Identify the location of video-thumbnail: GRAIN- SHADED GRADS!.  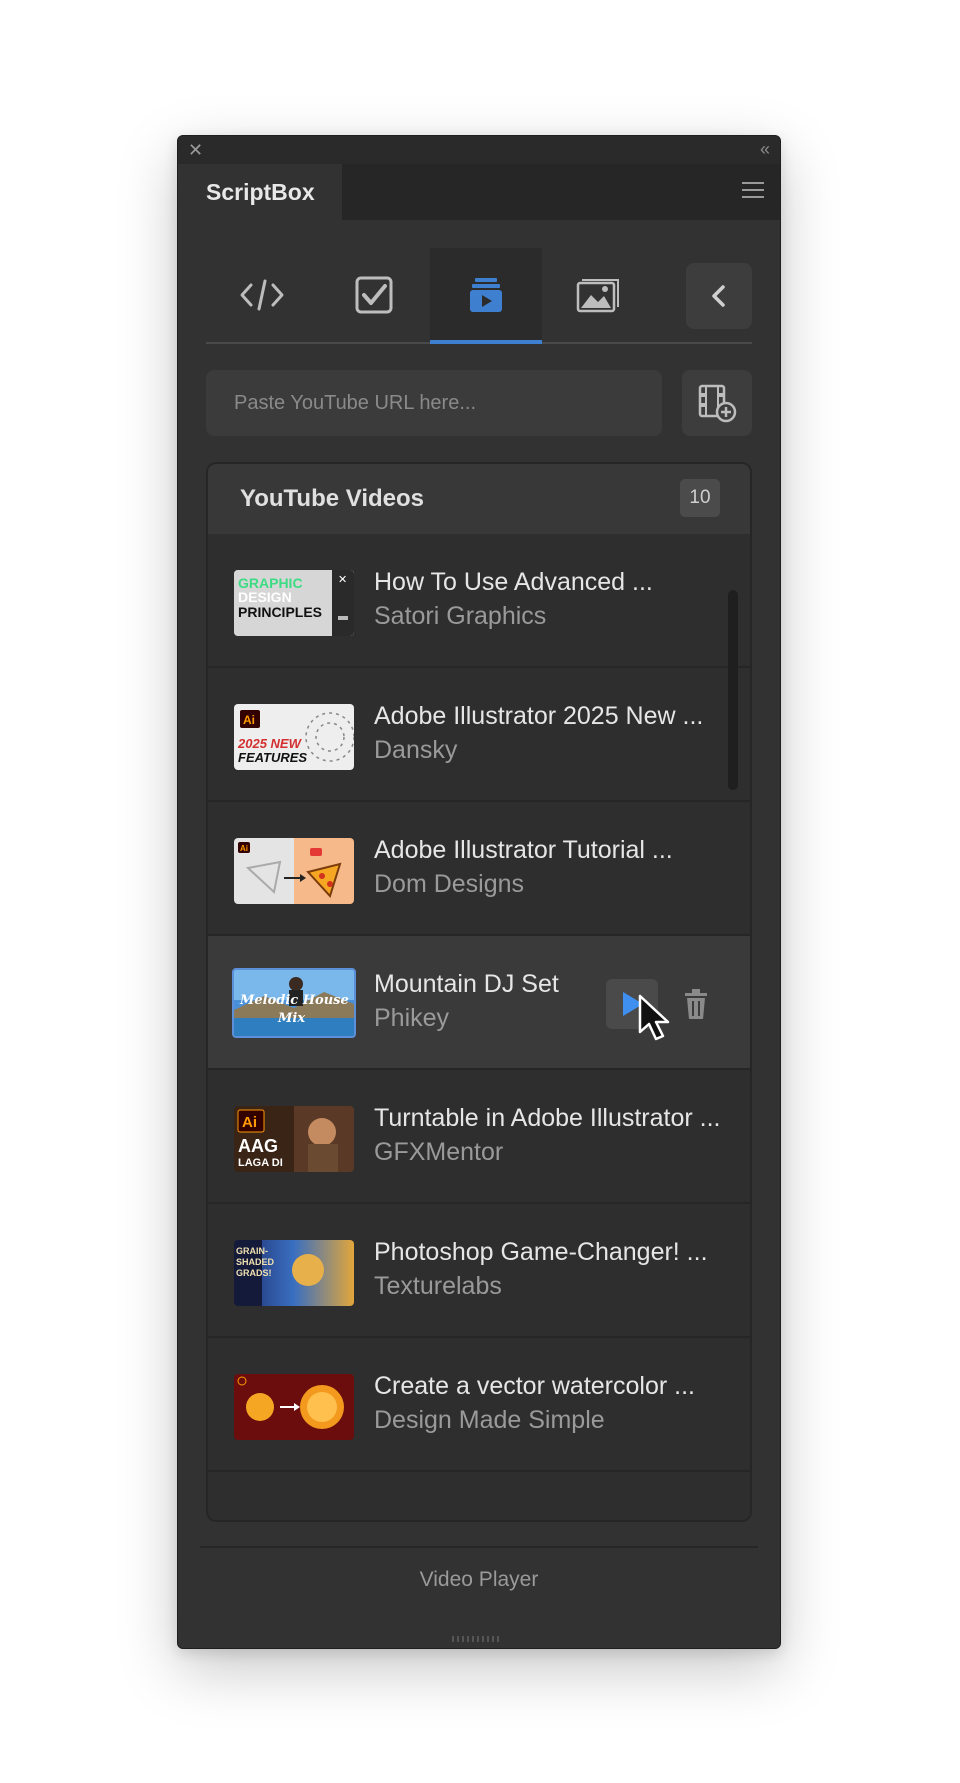
(294, 1273).